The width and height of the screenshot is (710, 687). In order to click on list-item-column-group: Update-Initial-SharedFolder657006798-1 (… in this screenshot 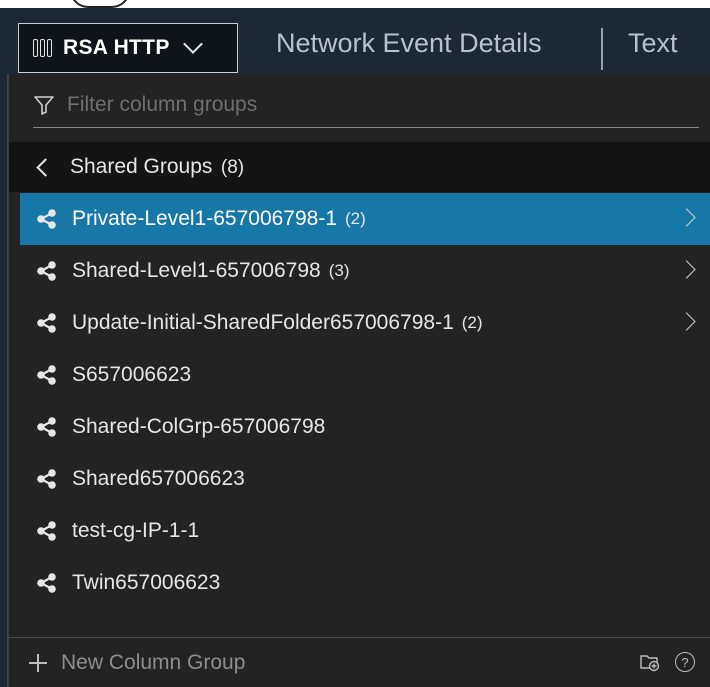, I will do `click(365, 323)`.